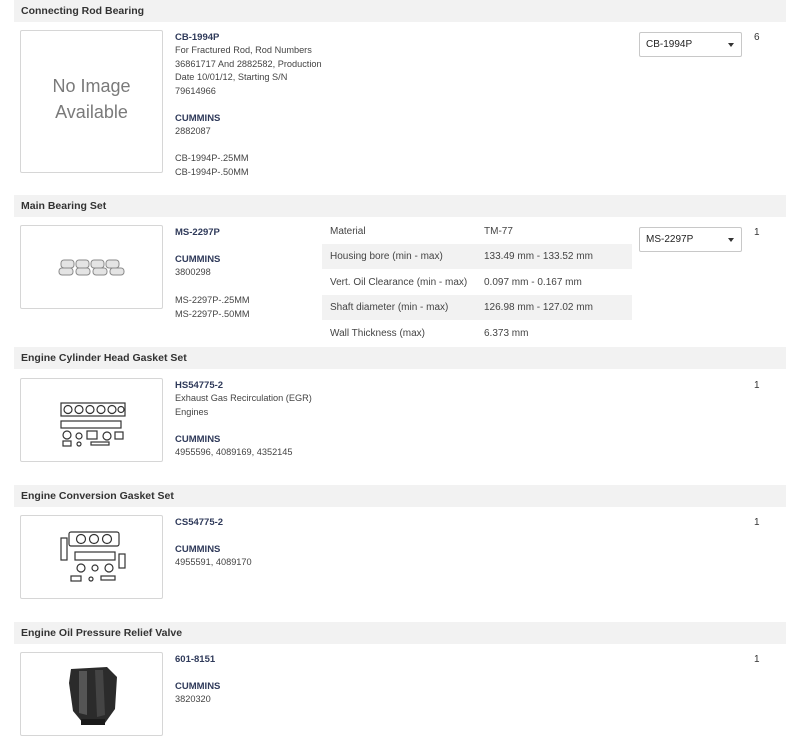 The image size is (800, 742). I want to click on part-select-dropdown: MS-2297P, so click(690, 239).